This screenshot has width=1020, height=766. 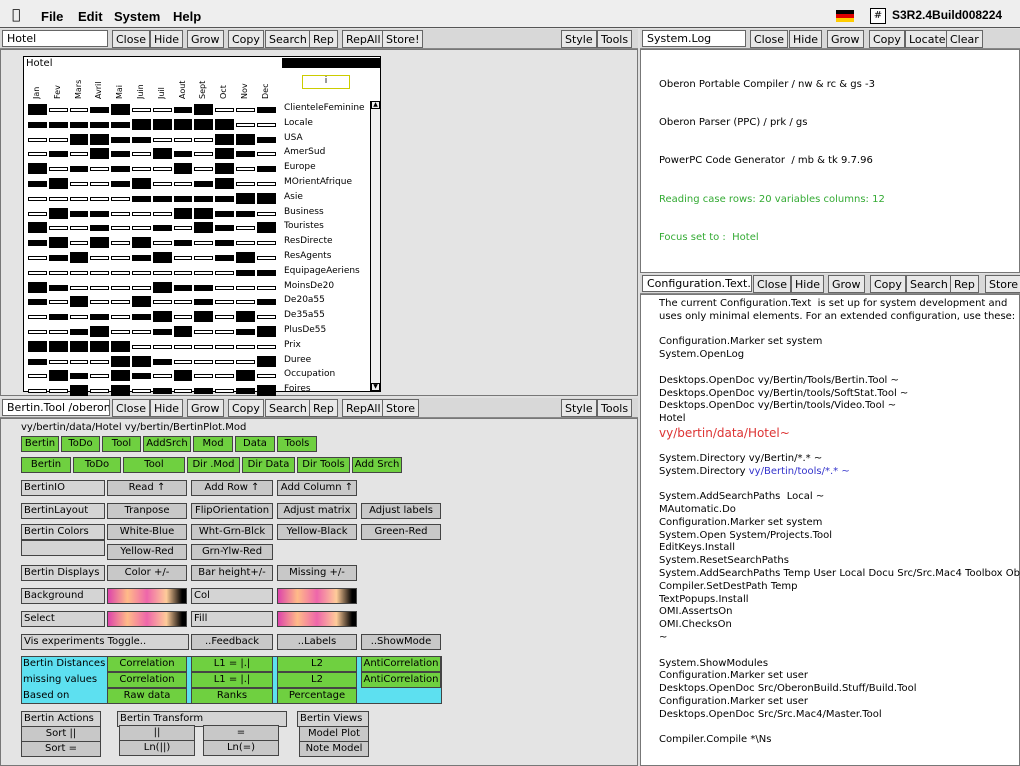 What do you see at coordinates (232, 511) in the screenshot?
I see `flip-orientation-button: FlipOrientation` at bounding box center [232, 511].